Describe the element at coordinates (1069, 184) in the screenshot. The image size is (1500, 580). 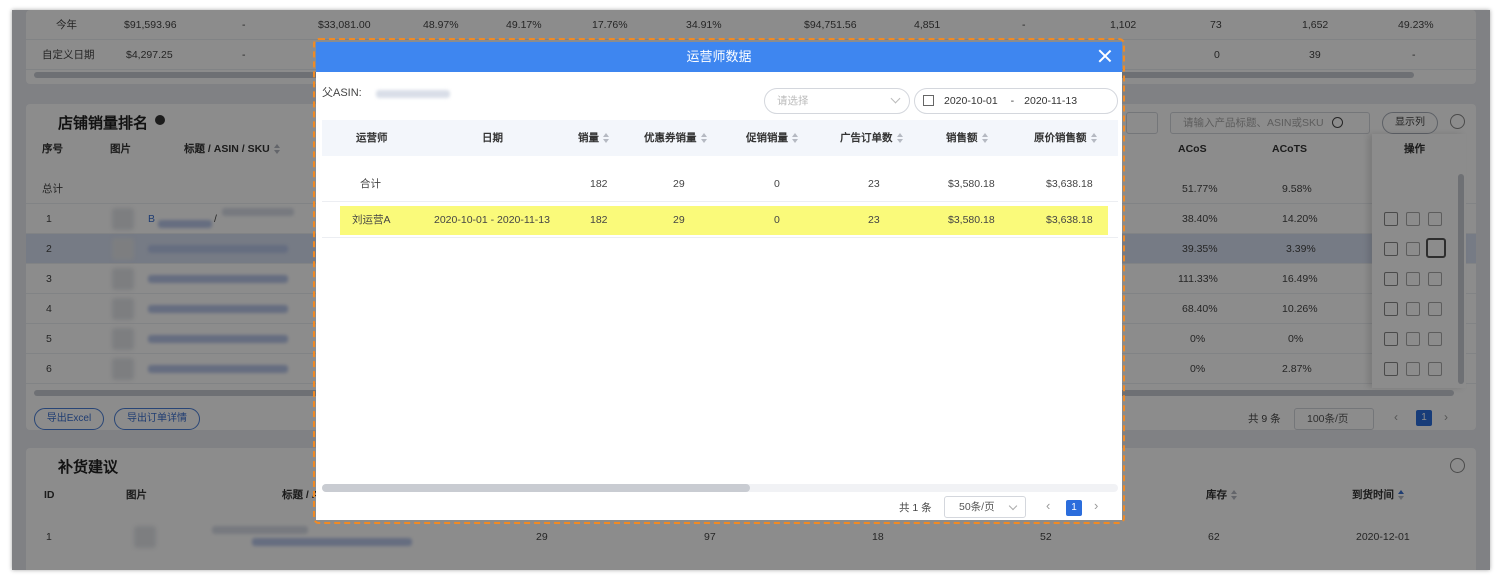
I see `total-orig-revenue: $3,638.18` at that location.